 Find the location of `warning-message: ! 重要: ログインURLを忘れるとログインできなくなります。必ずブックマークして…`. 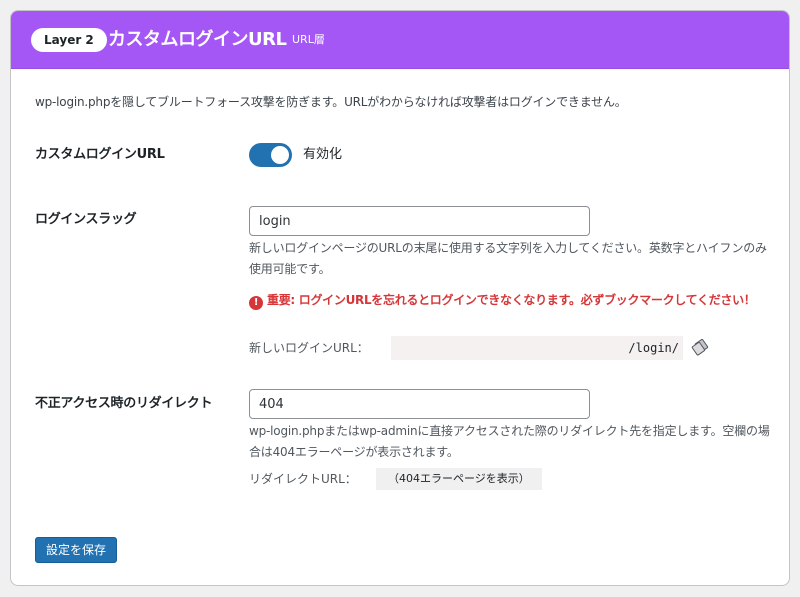

warning-message: ! 重要: ログインURLを忘れるとログインできなくなります。必ずブックマークして… is located at coordinates (509, 300).